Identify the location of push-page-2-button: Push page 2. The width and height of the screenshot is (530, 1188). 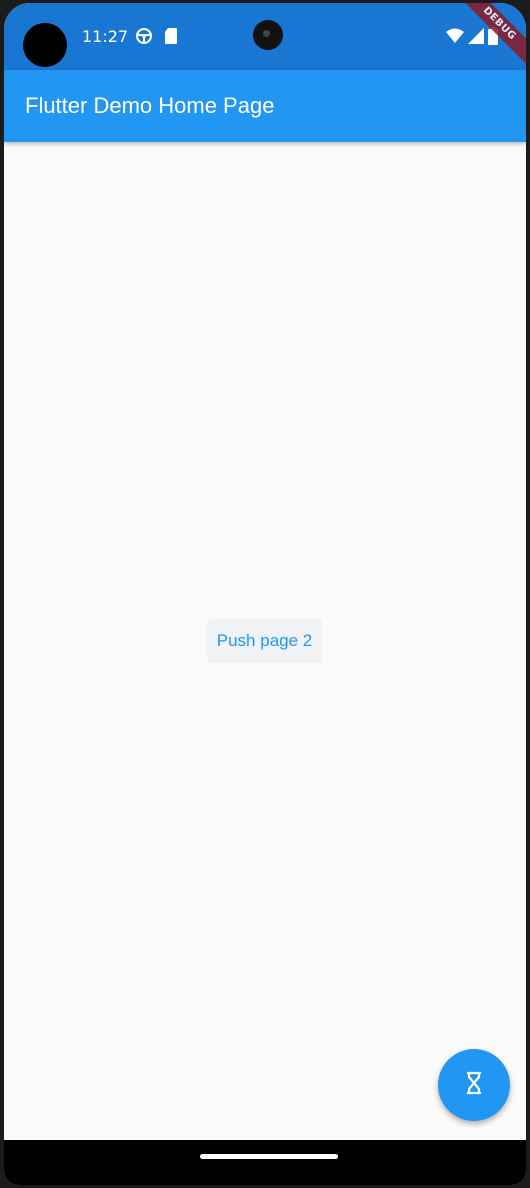
(264, 641).